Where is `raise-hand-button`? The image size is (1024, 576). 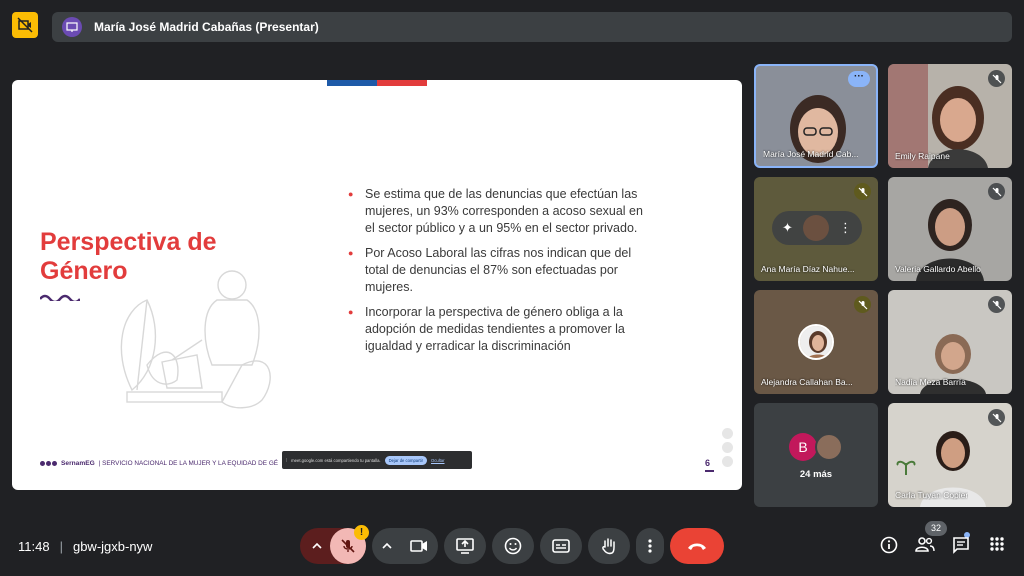 raise-hand-button is located at coordinates (609, 546).